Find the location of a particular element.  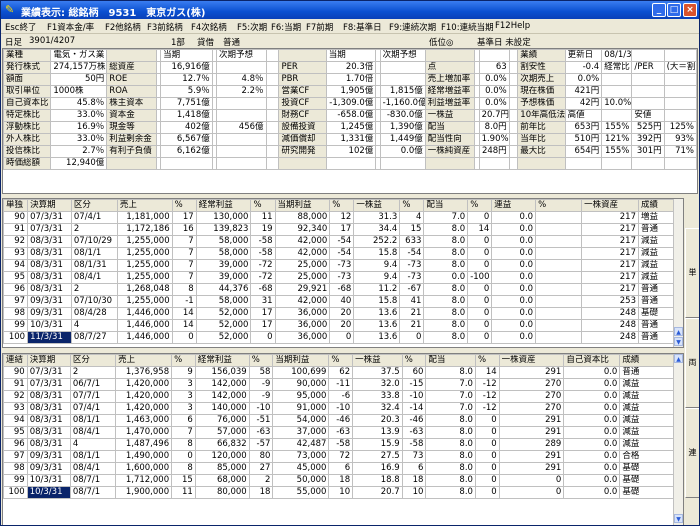

menu-f2: F2他銘柄 is located at coordinates (123, 27).